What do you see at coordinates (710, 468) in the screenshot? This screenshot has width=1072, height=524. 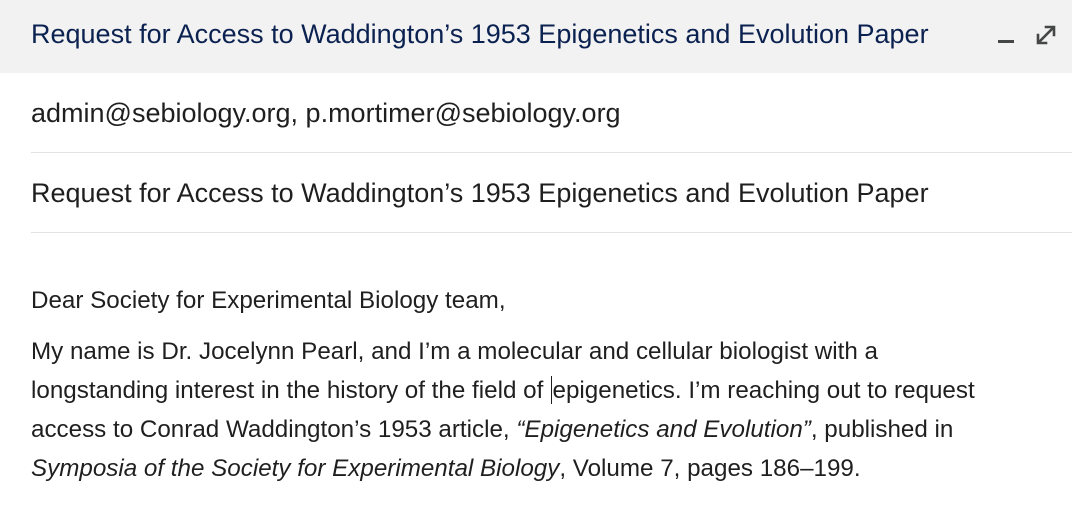 I see `line-4-end: , Volume 7, pages 186–199.` at bounding box center [710, 468].